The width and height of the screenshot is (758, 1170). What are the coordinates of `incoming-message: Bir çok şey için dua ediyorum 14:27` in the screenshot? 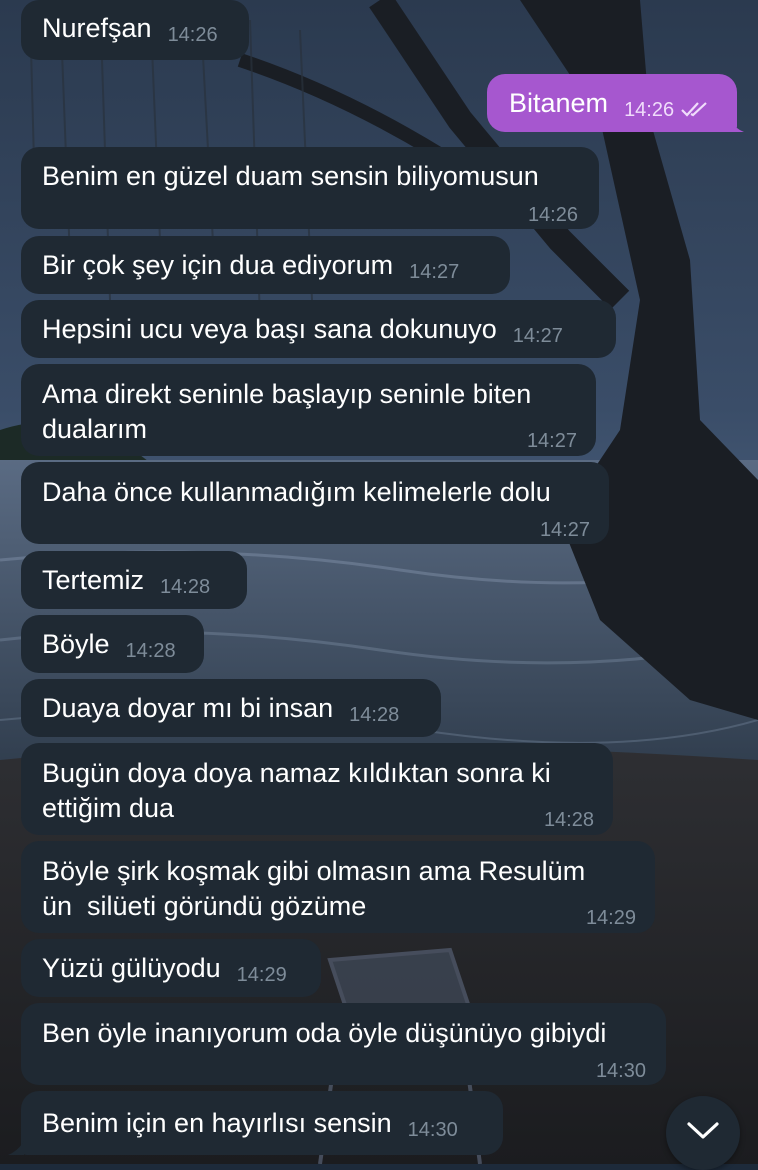 It's located at (265, 265).